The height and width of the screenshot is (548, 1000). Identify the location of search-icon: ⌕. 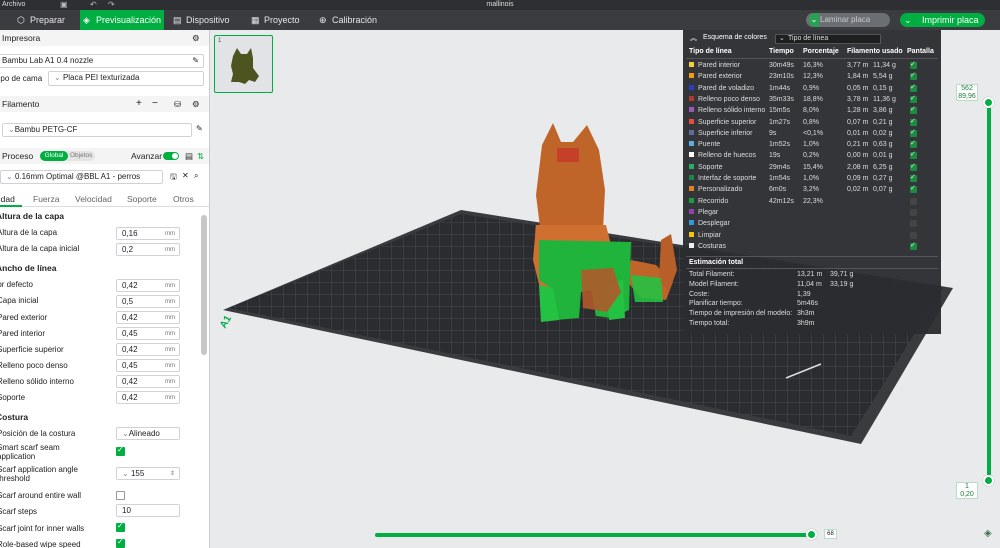
(196, 176).